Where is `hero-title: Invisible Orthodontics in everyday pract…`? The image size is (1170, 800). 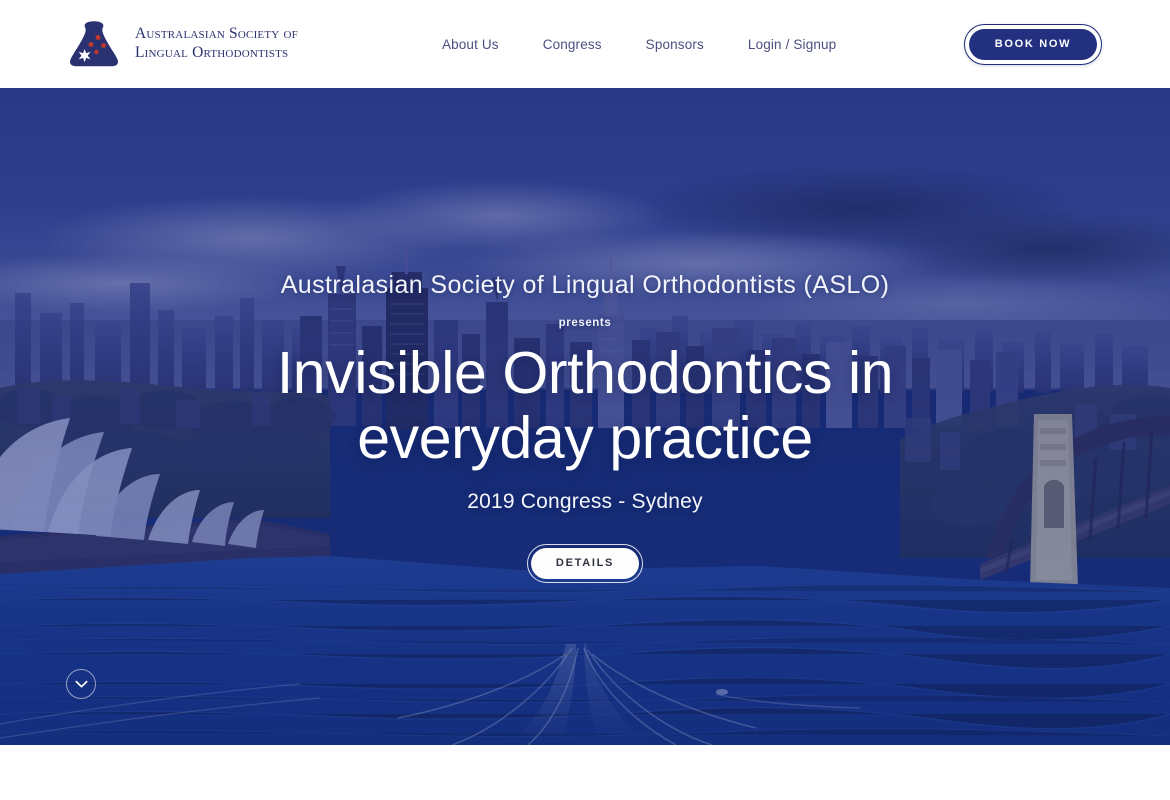
hero-title: Invisible Orthodontics in everyday pract… is located at coordinates (585, 405).